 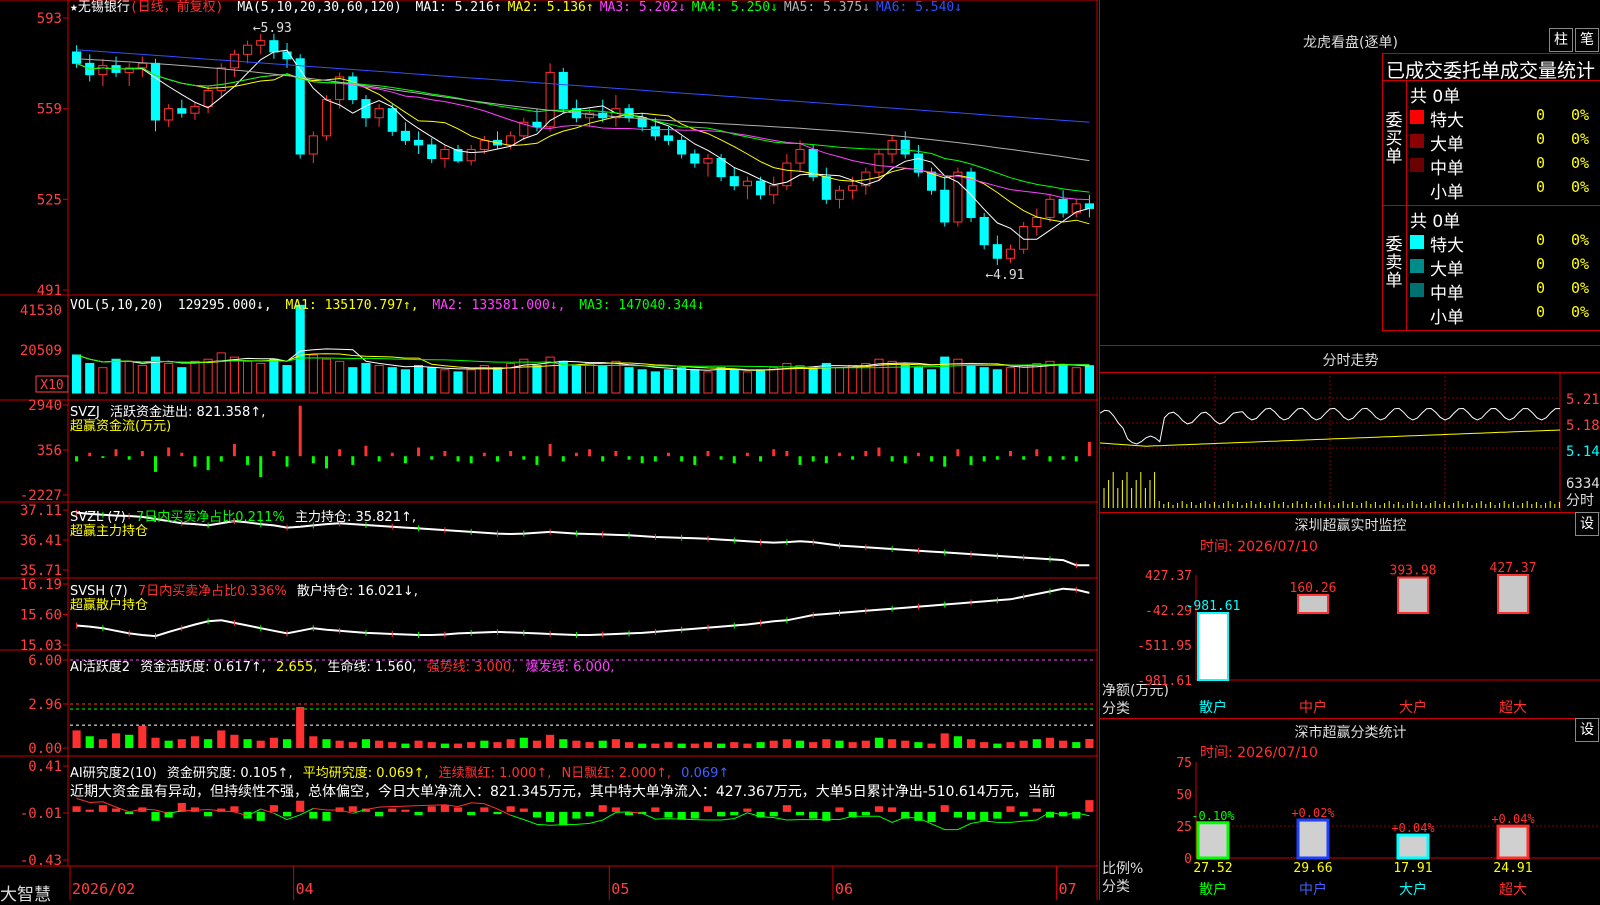 What do you see at coordinates (272, 28) in the screenshot?
I see `high-label: ←5.93` at bounding box center [272, 28].